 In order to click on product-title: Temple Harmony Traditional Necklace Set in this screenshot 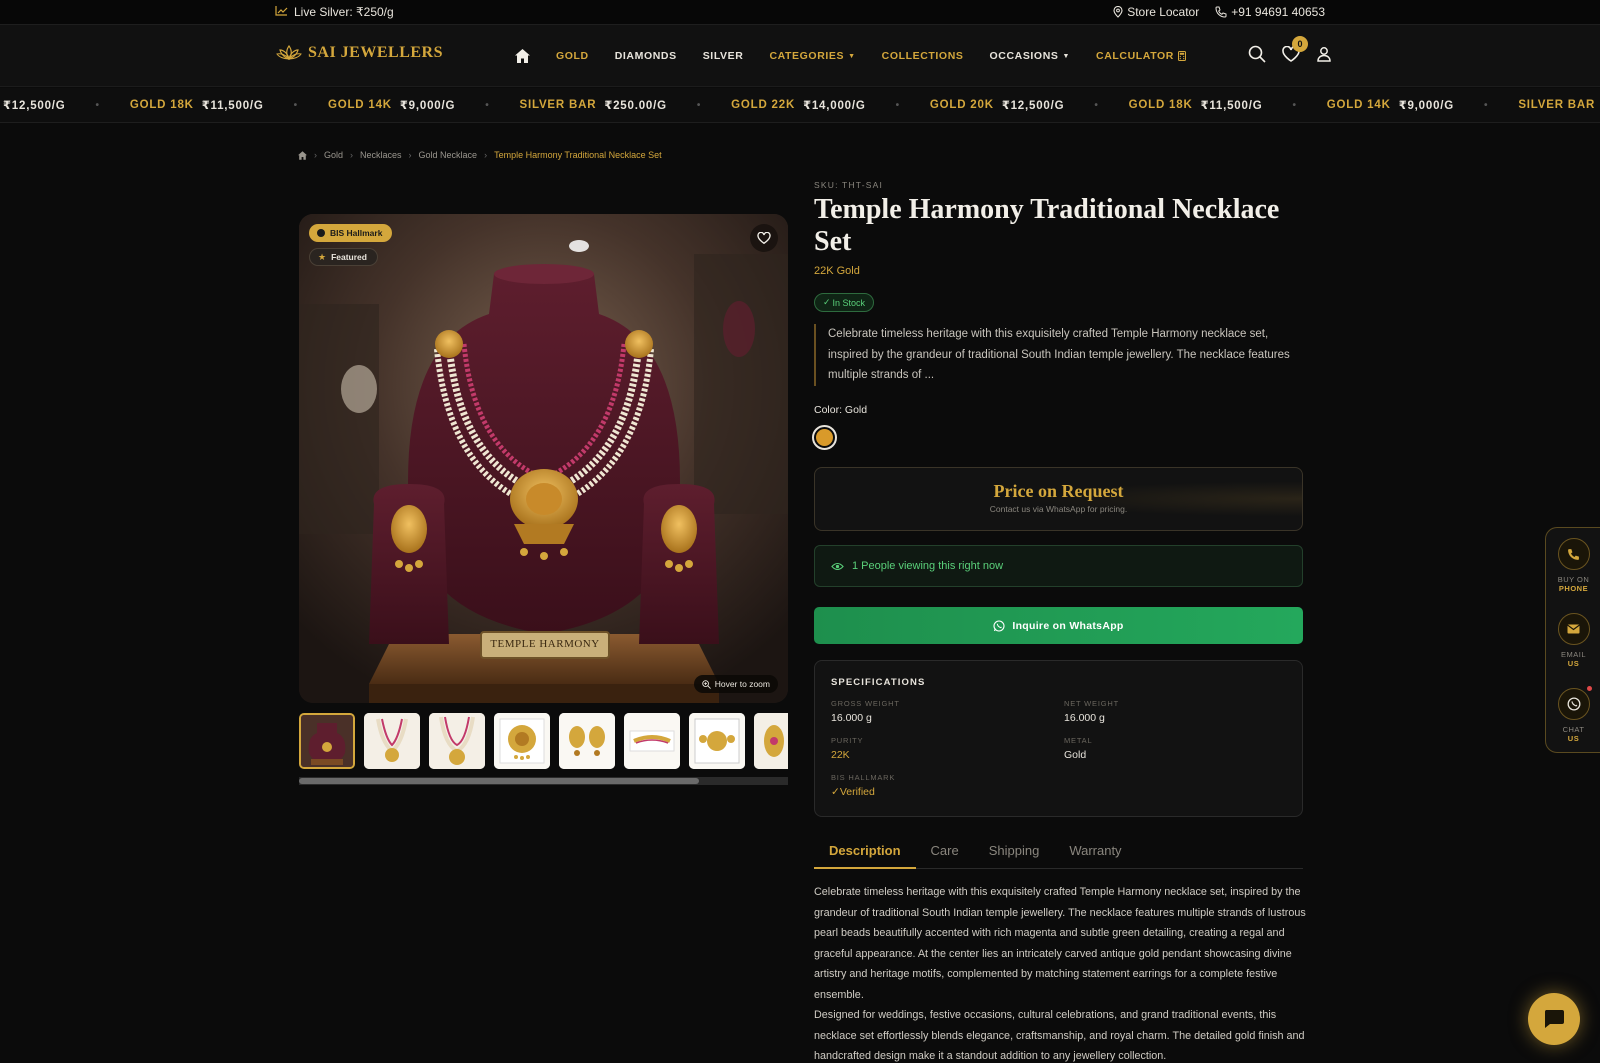, I will do `click(1047, 225)`.